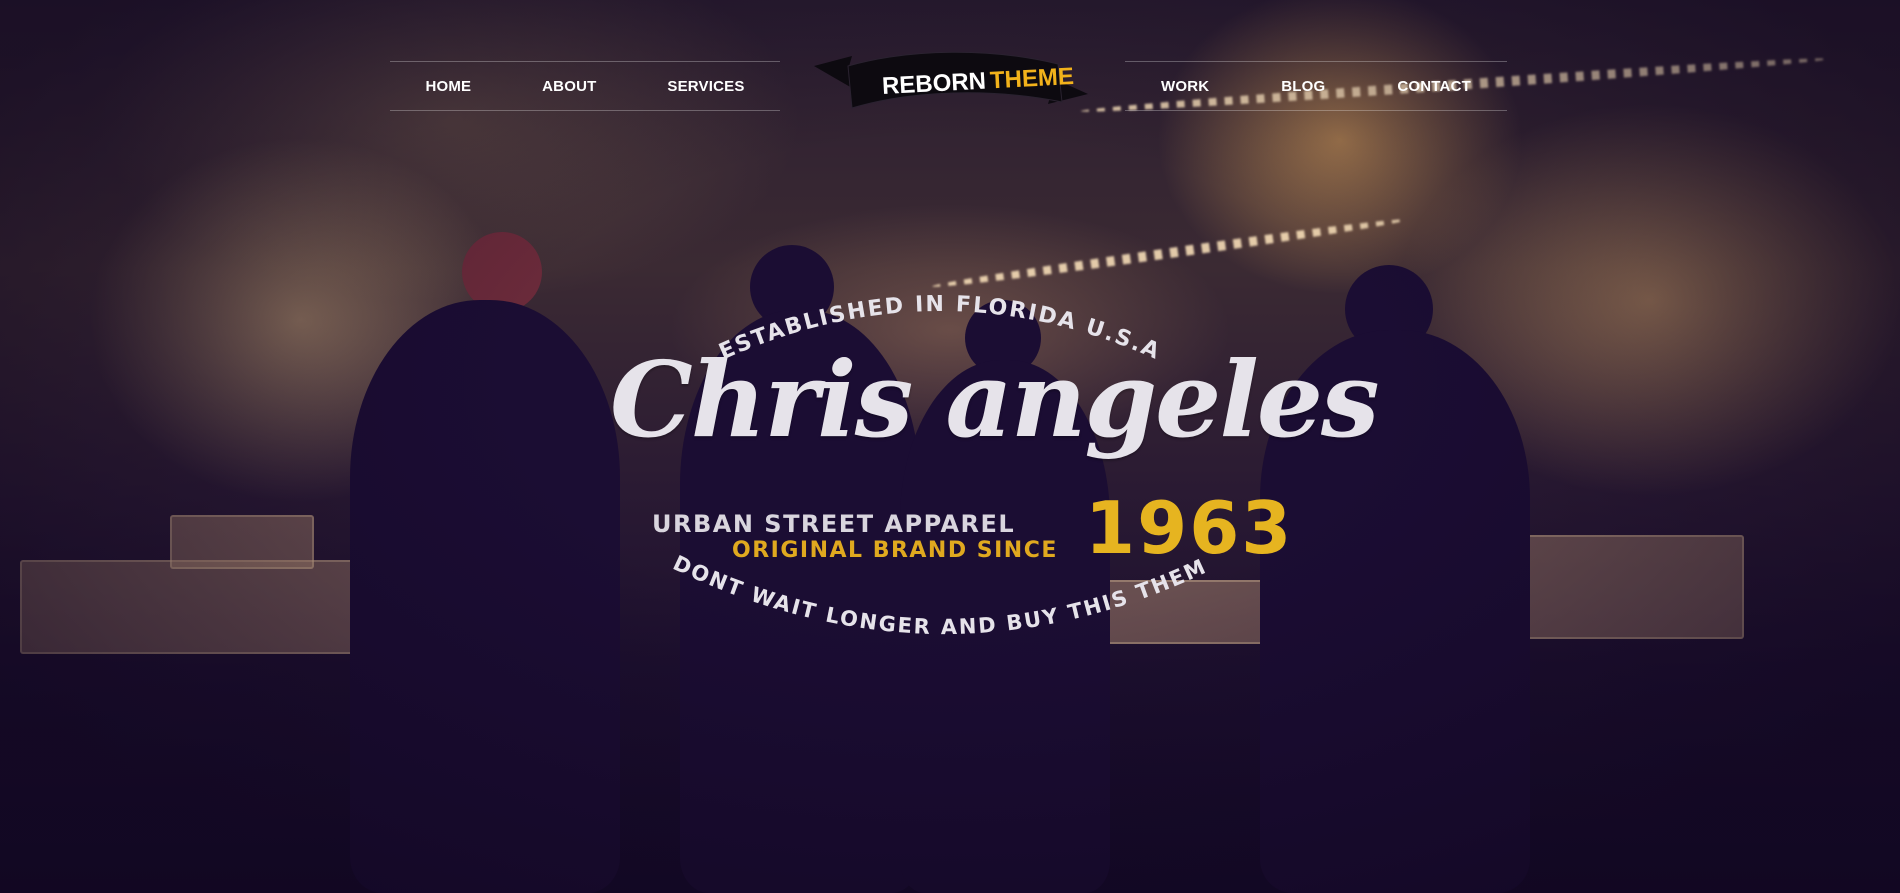 This screenshot has width=1900, height=893. Describe the element at coordinates (895, 550) in the screenshot. I see `hero-subtagline: ORIGINAL BRAND SINCE` at that location.